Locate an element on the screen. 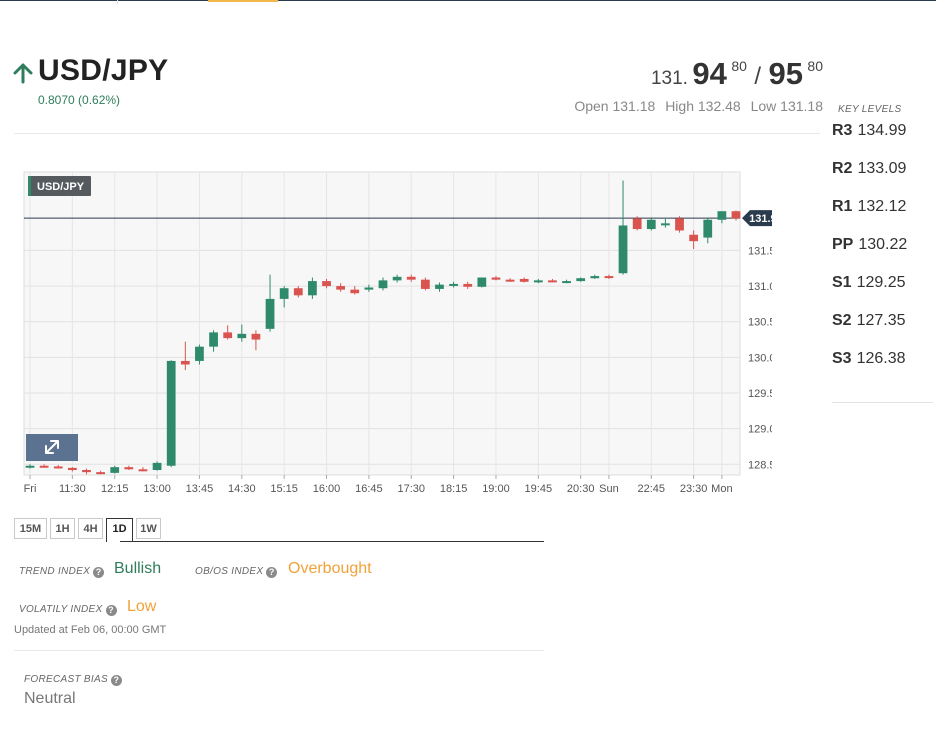  key-level-value: 130.22 is located at coordinates (883, 244).